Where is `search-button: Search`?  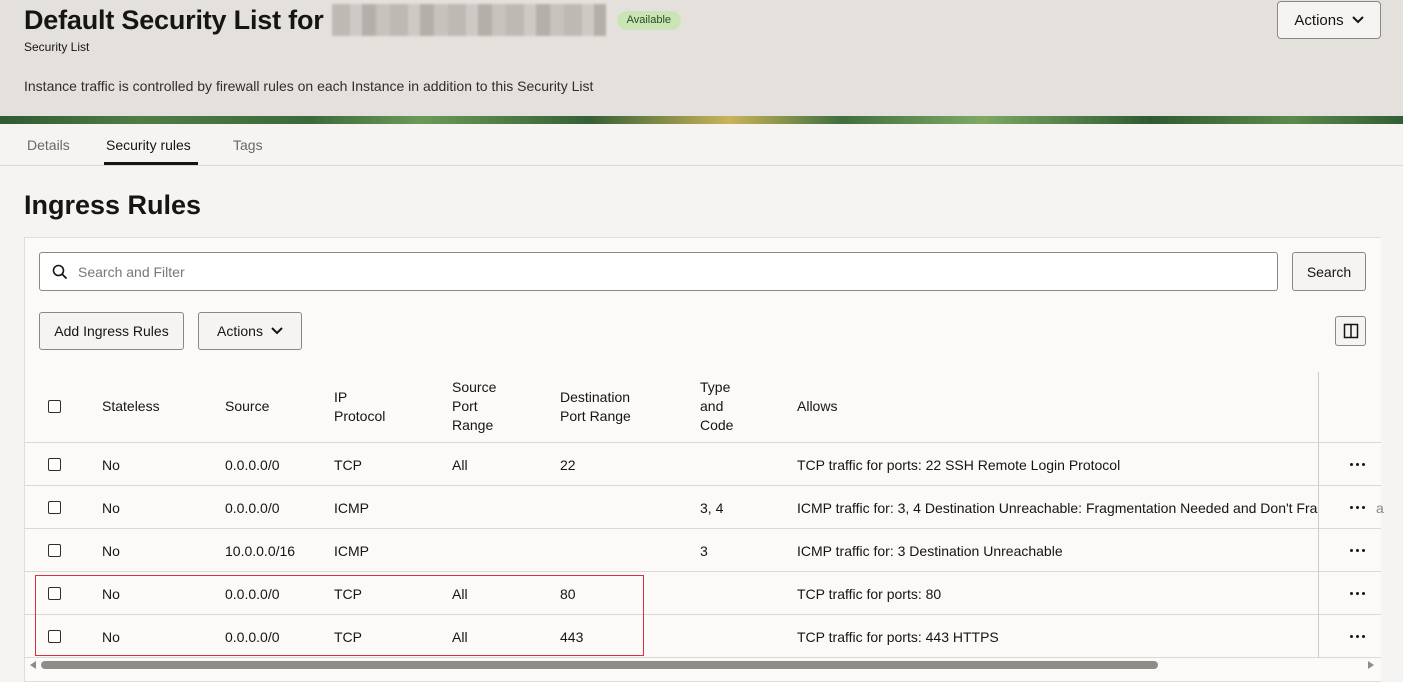 search-button: Search is located at coordinates (1329, 271).